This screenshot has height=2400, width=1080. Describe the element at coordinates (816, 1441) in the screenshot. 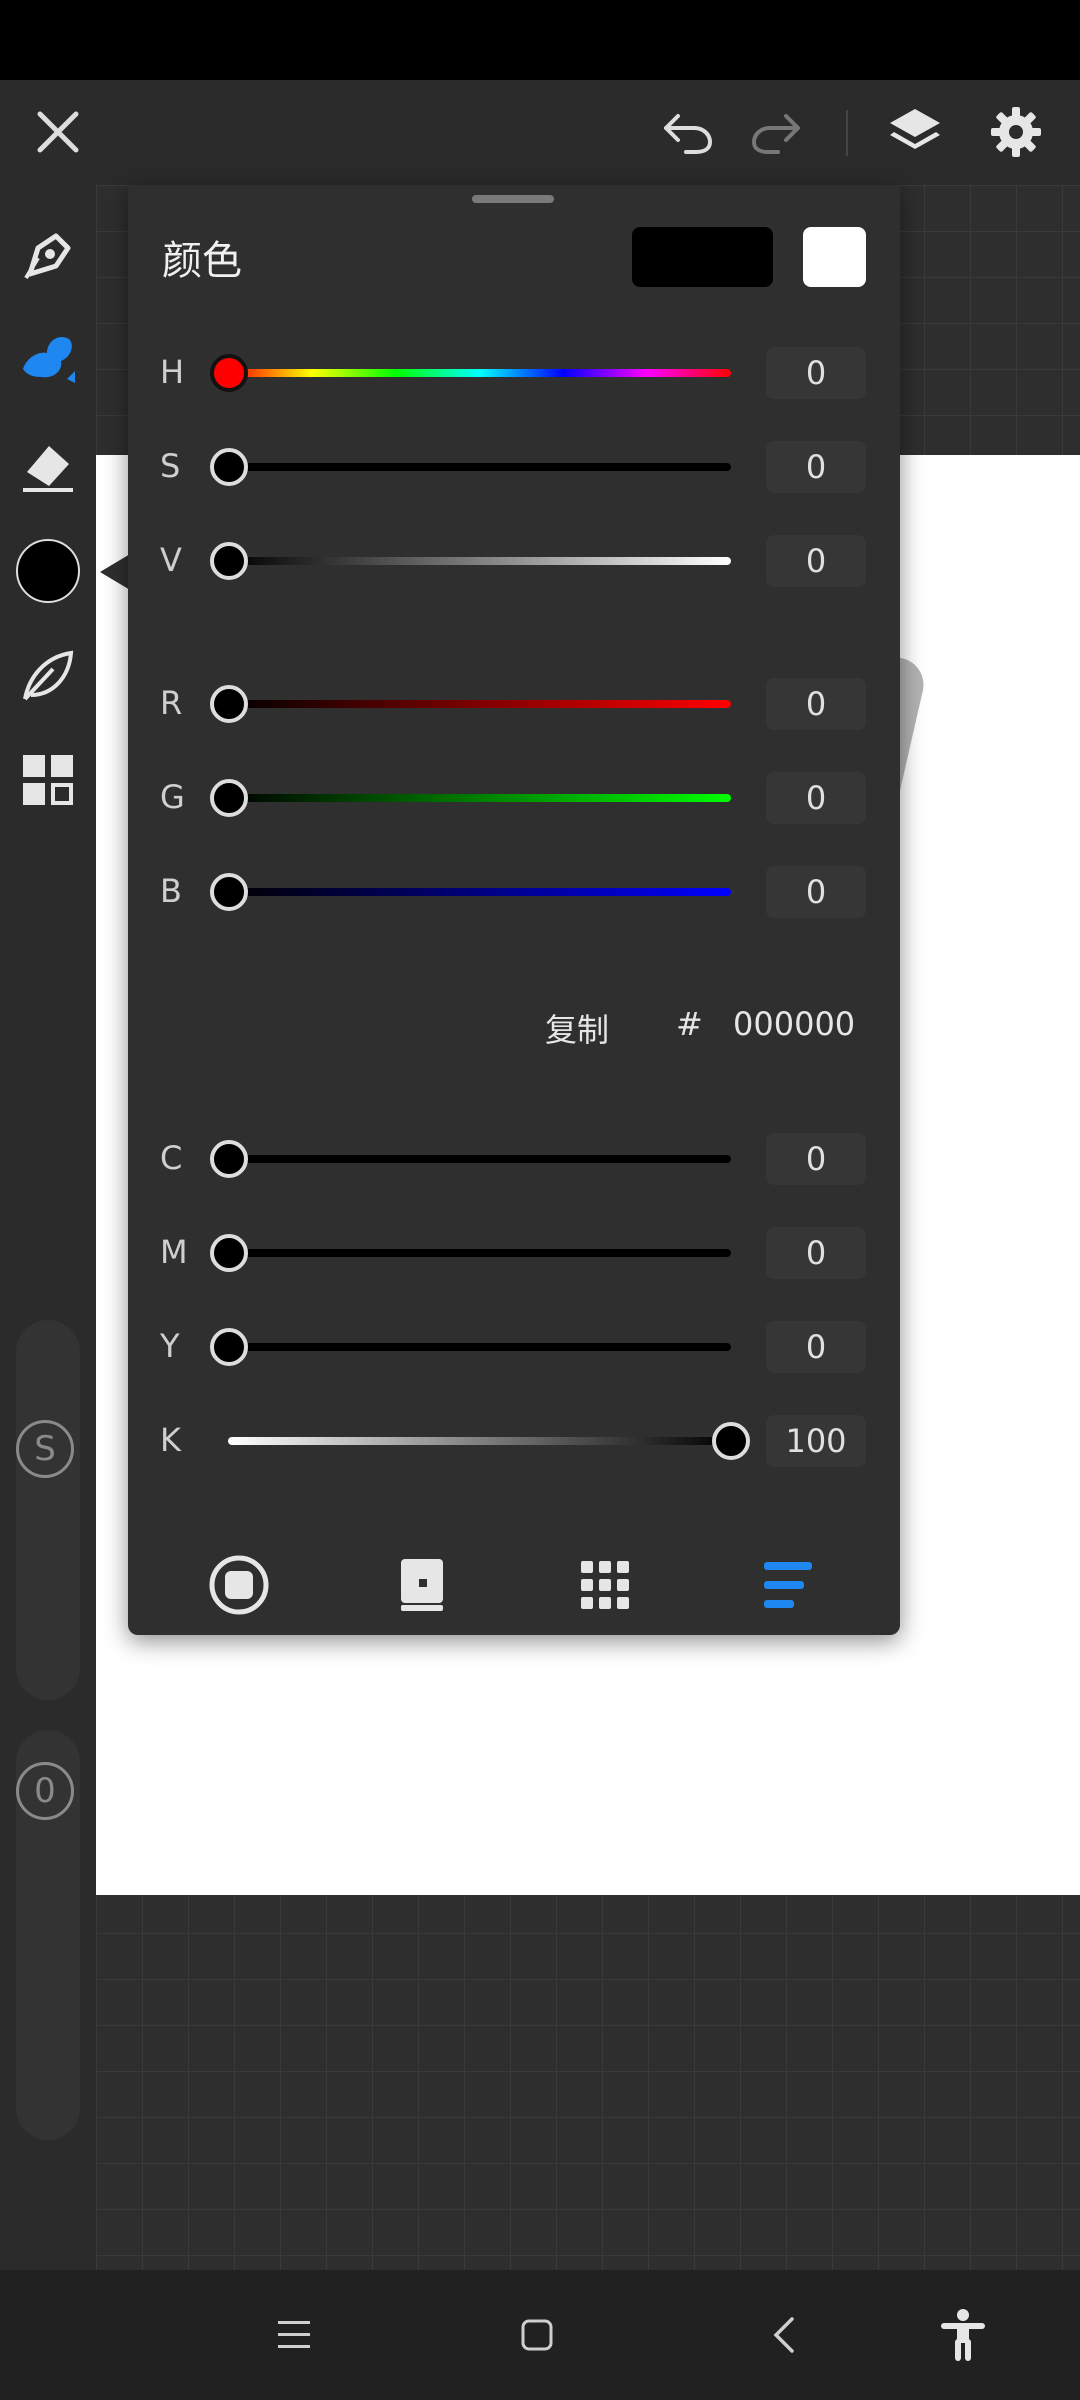

I see `black-value: 100` at that location.